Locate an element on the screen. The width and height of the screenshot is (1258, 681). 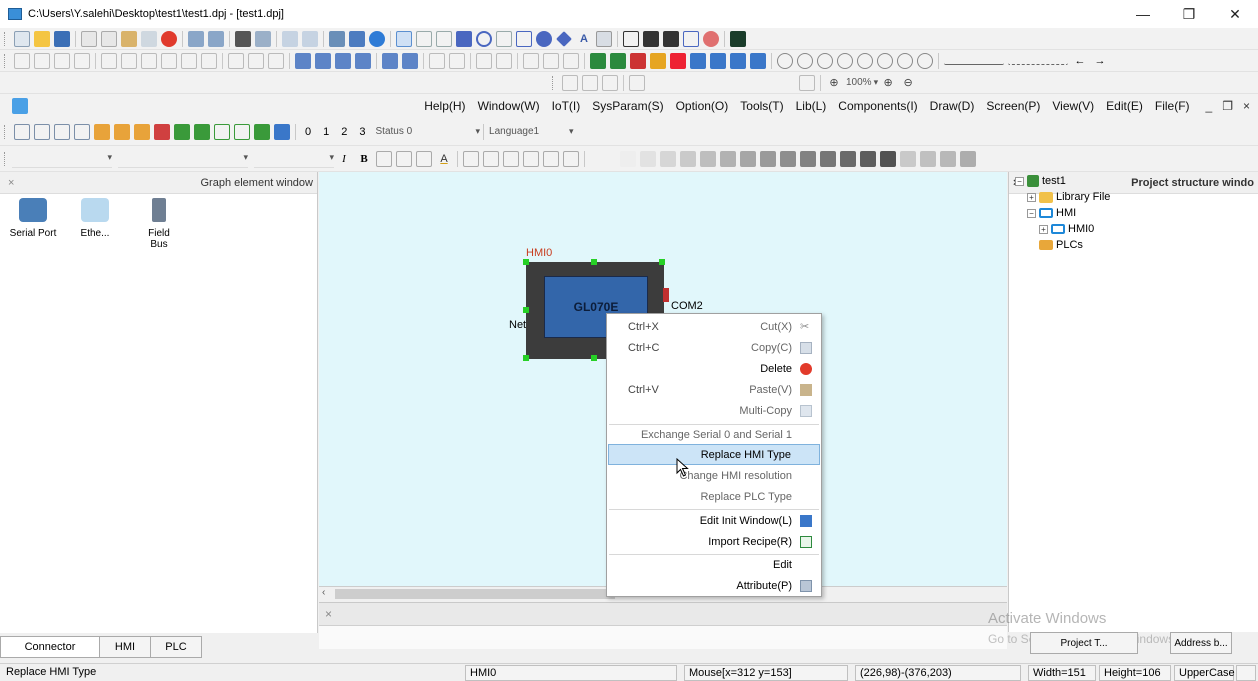
text-box-6-icon is located at coordinates (571, 158).